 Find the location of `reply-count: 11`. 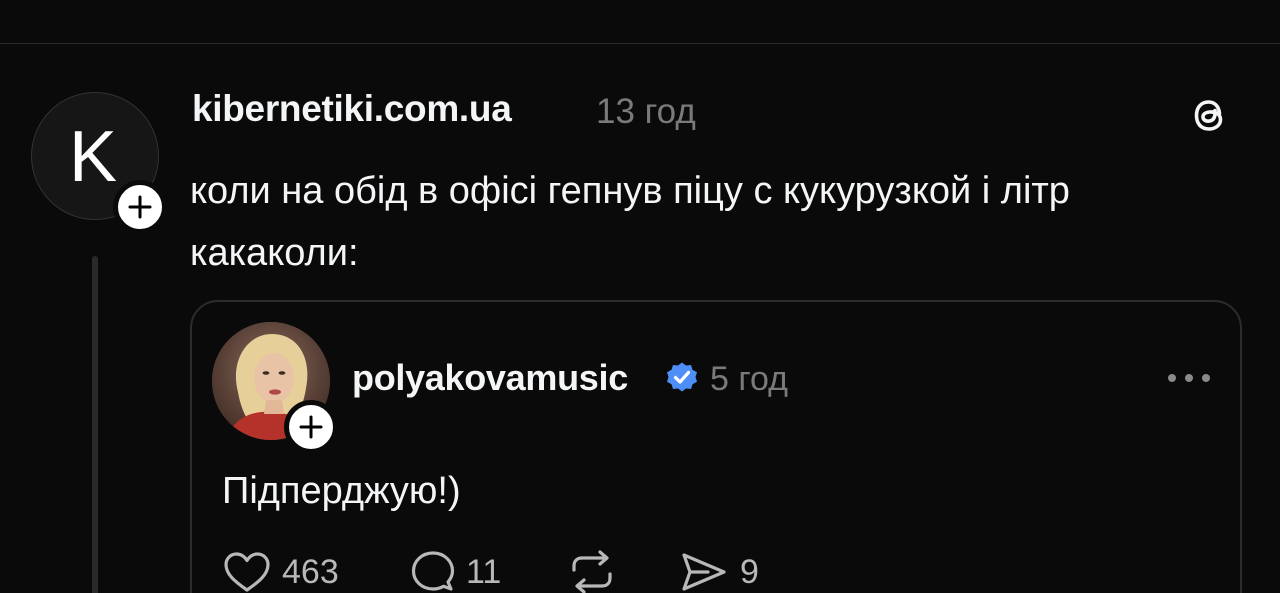

reply-count: 11 is located at coordinates (484, 571).